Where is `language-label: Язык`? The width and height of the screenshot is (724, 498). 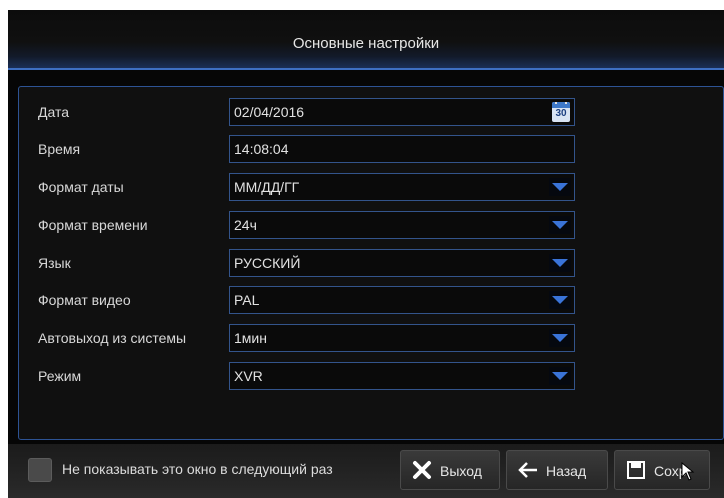
language-label: Язык is located at coordinates (54, 263).